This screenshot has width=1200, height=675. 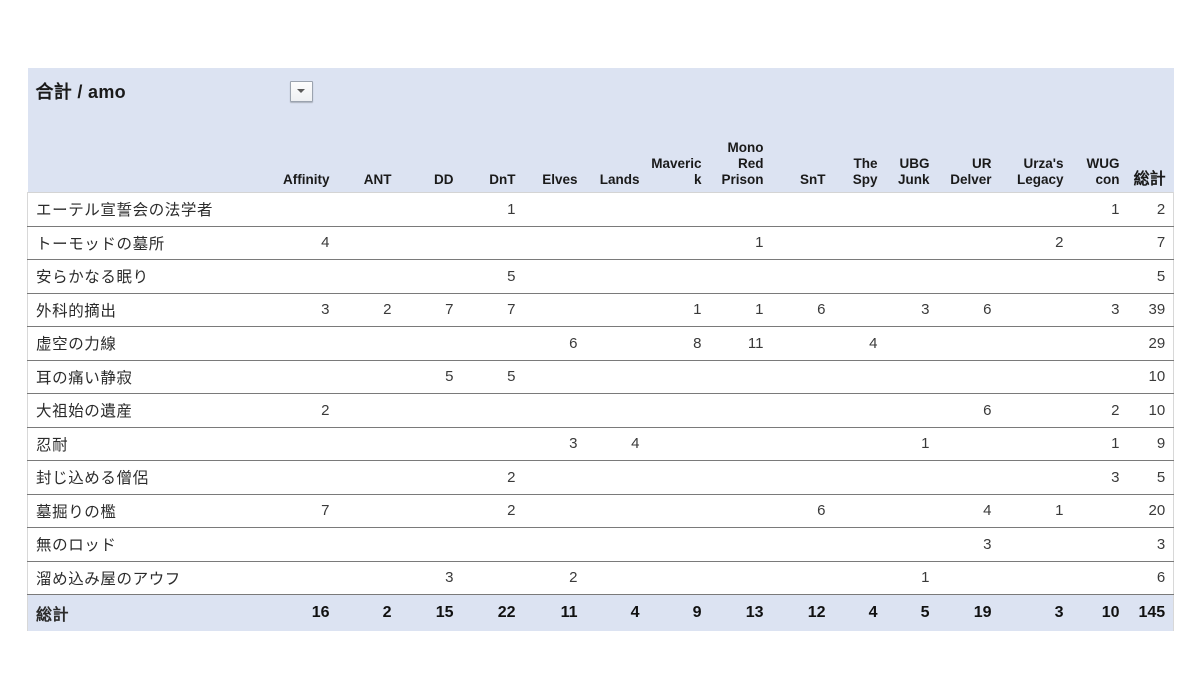 What do you see at coordinates (304, 612) in the screenshot?
I see `grand-total-cell: 16` at bounding box center [304, 612].